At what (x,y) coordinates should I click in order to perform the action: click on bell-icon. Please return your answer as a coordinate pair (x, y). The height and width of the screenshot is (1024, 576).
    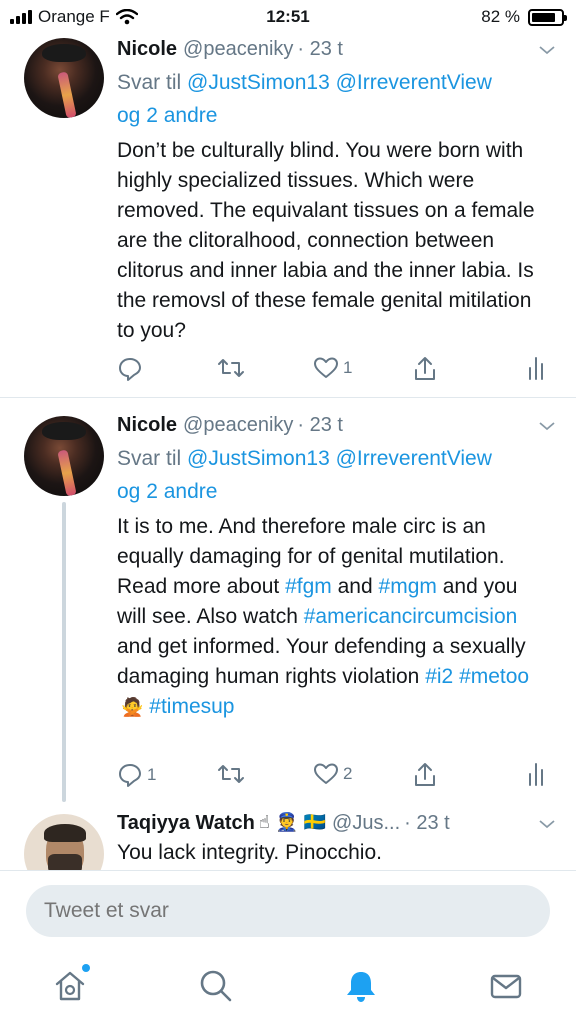
    Looking at the image, I should click on (361, 987).